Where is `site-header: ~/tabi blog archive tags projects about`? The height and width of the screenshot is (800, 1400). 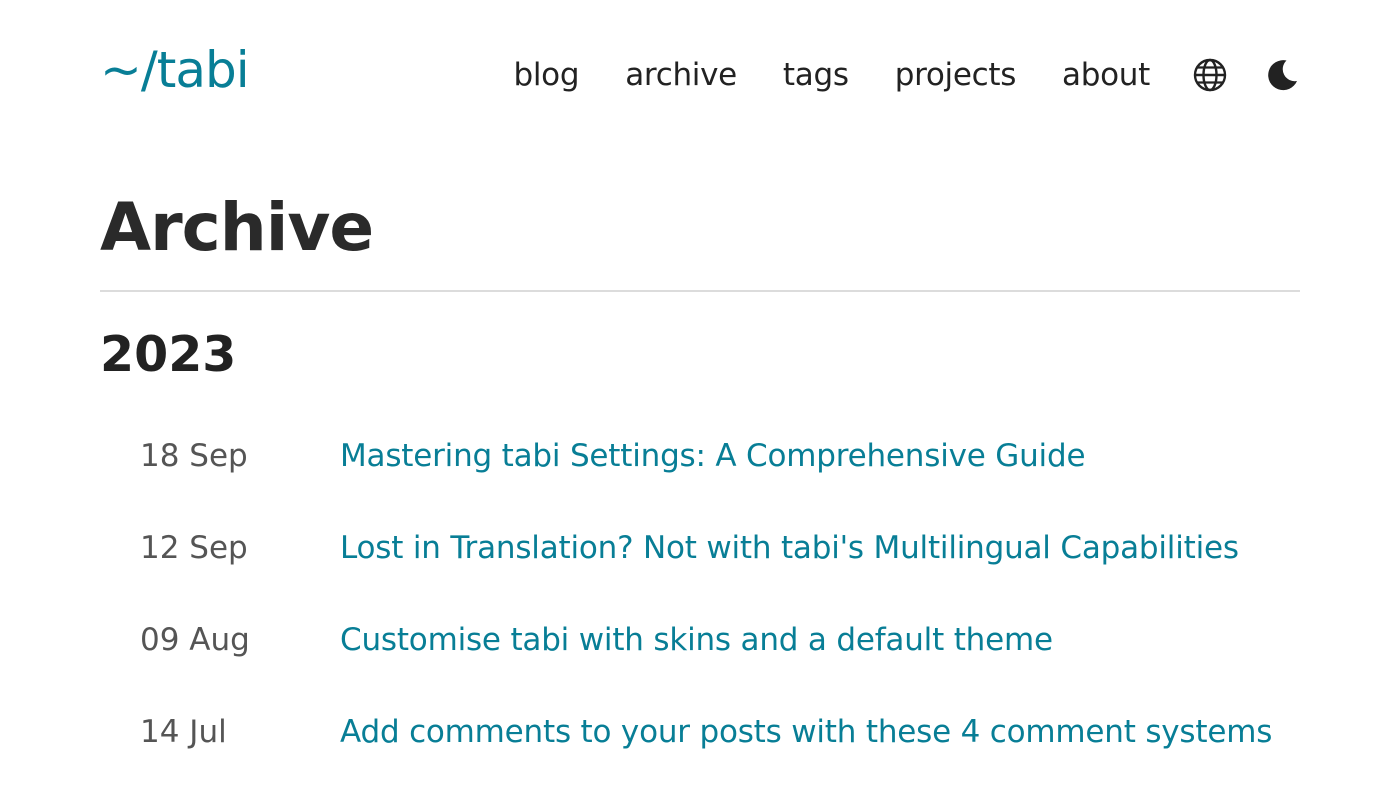
site-header: ~/tabi blog archive tags projects about is located at coordinates (700, 74).